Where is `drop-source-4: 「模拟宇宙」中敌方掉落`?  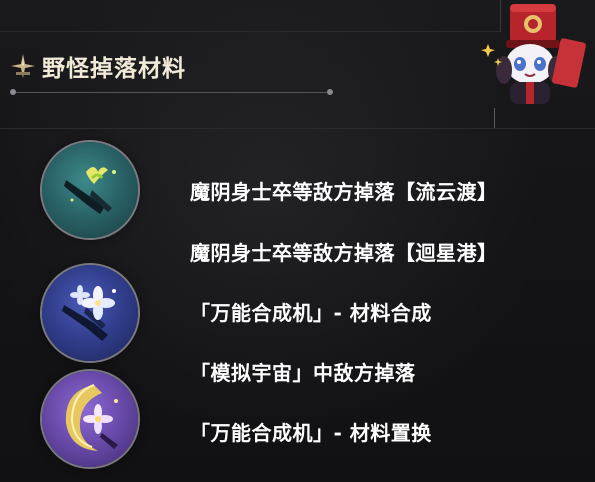
drop-source-4: 「模拟宇宙」中敌方掉落 is located at coordinates (303, 373).